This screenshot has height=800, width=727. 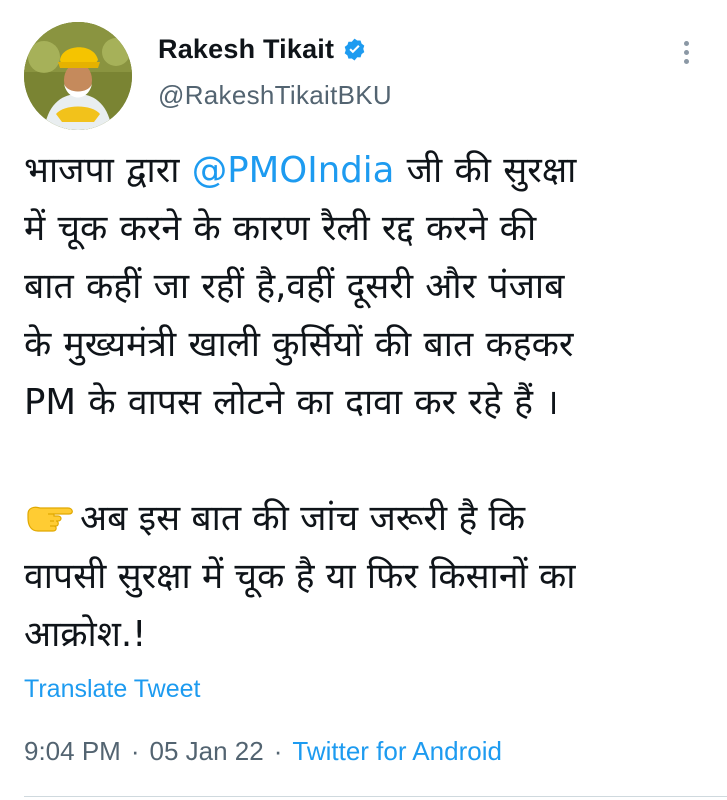 I want to click on divider, so click(x=375, y=796).